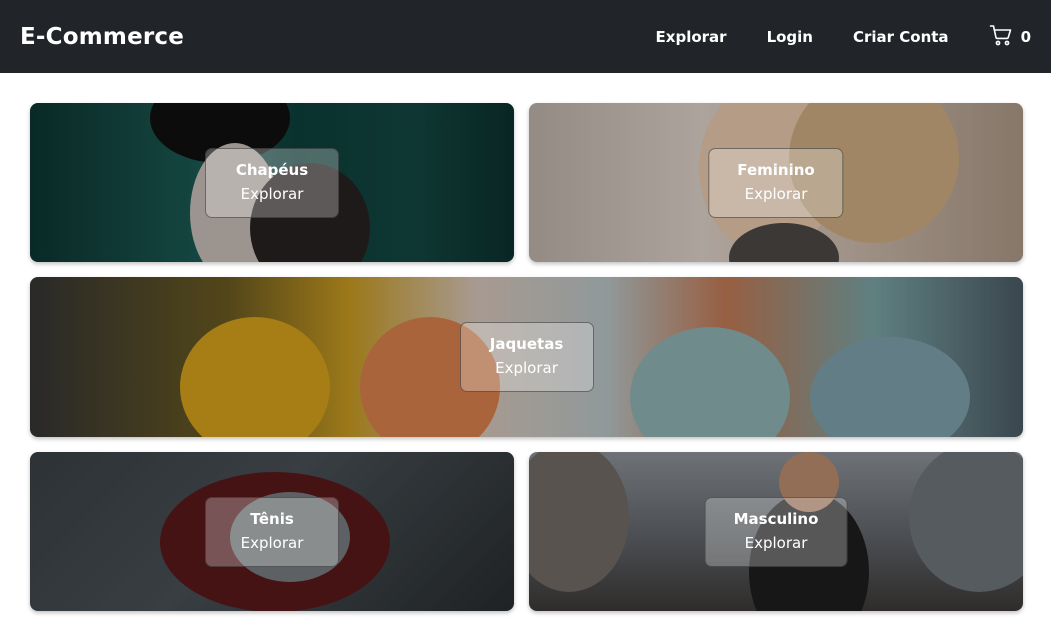  I want to click on nav-explore-link: Explorar, so click(691, 37).